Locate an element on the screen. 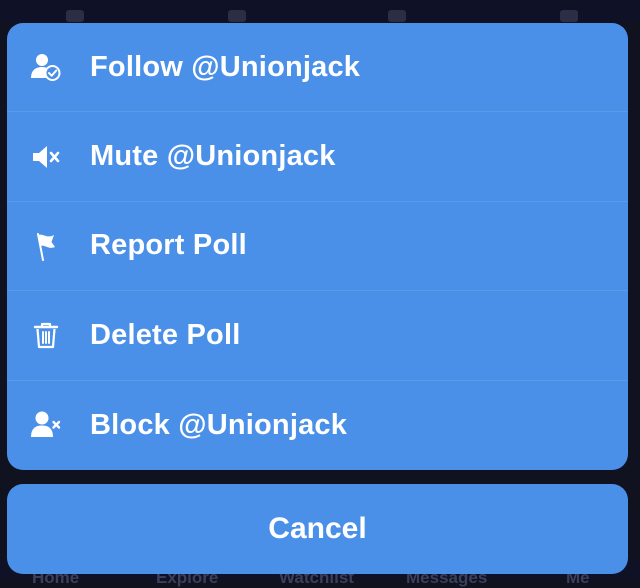 Image resolution: width=640 pixels, height=588 pixels. follow-user-icon is located at coordinates (46, 67).